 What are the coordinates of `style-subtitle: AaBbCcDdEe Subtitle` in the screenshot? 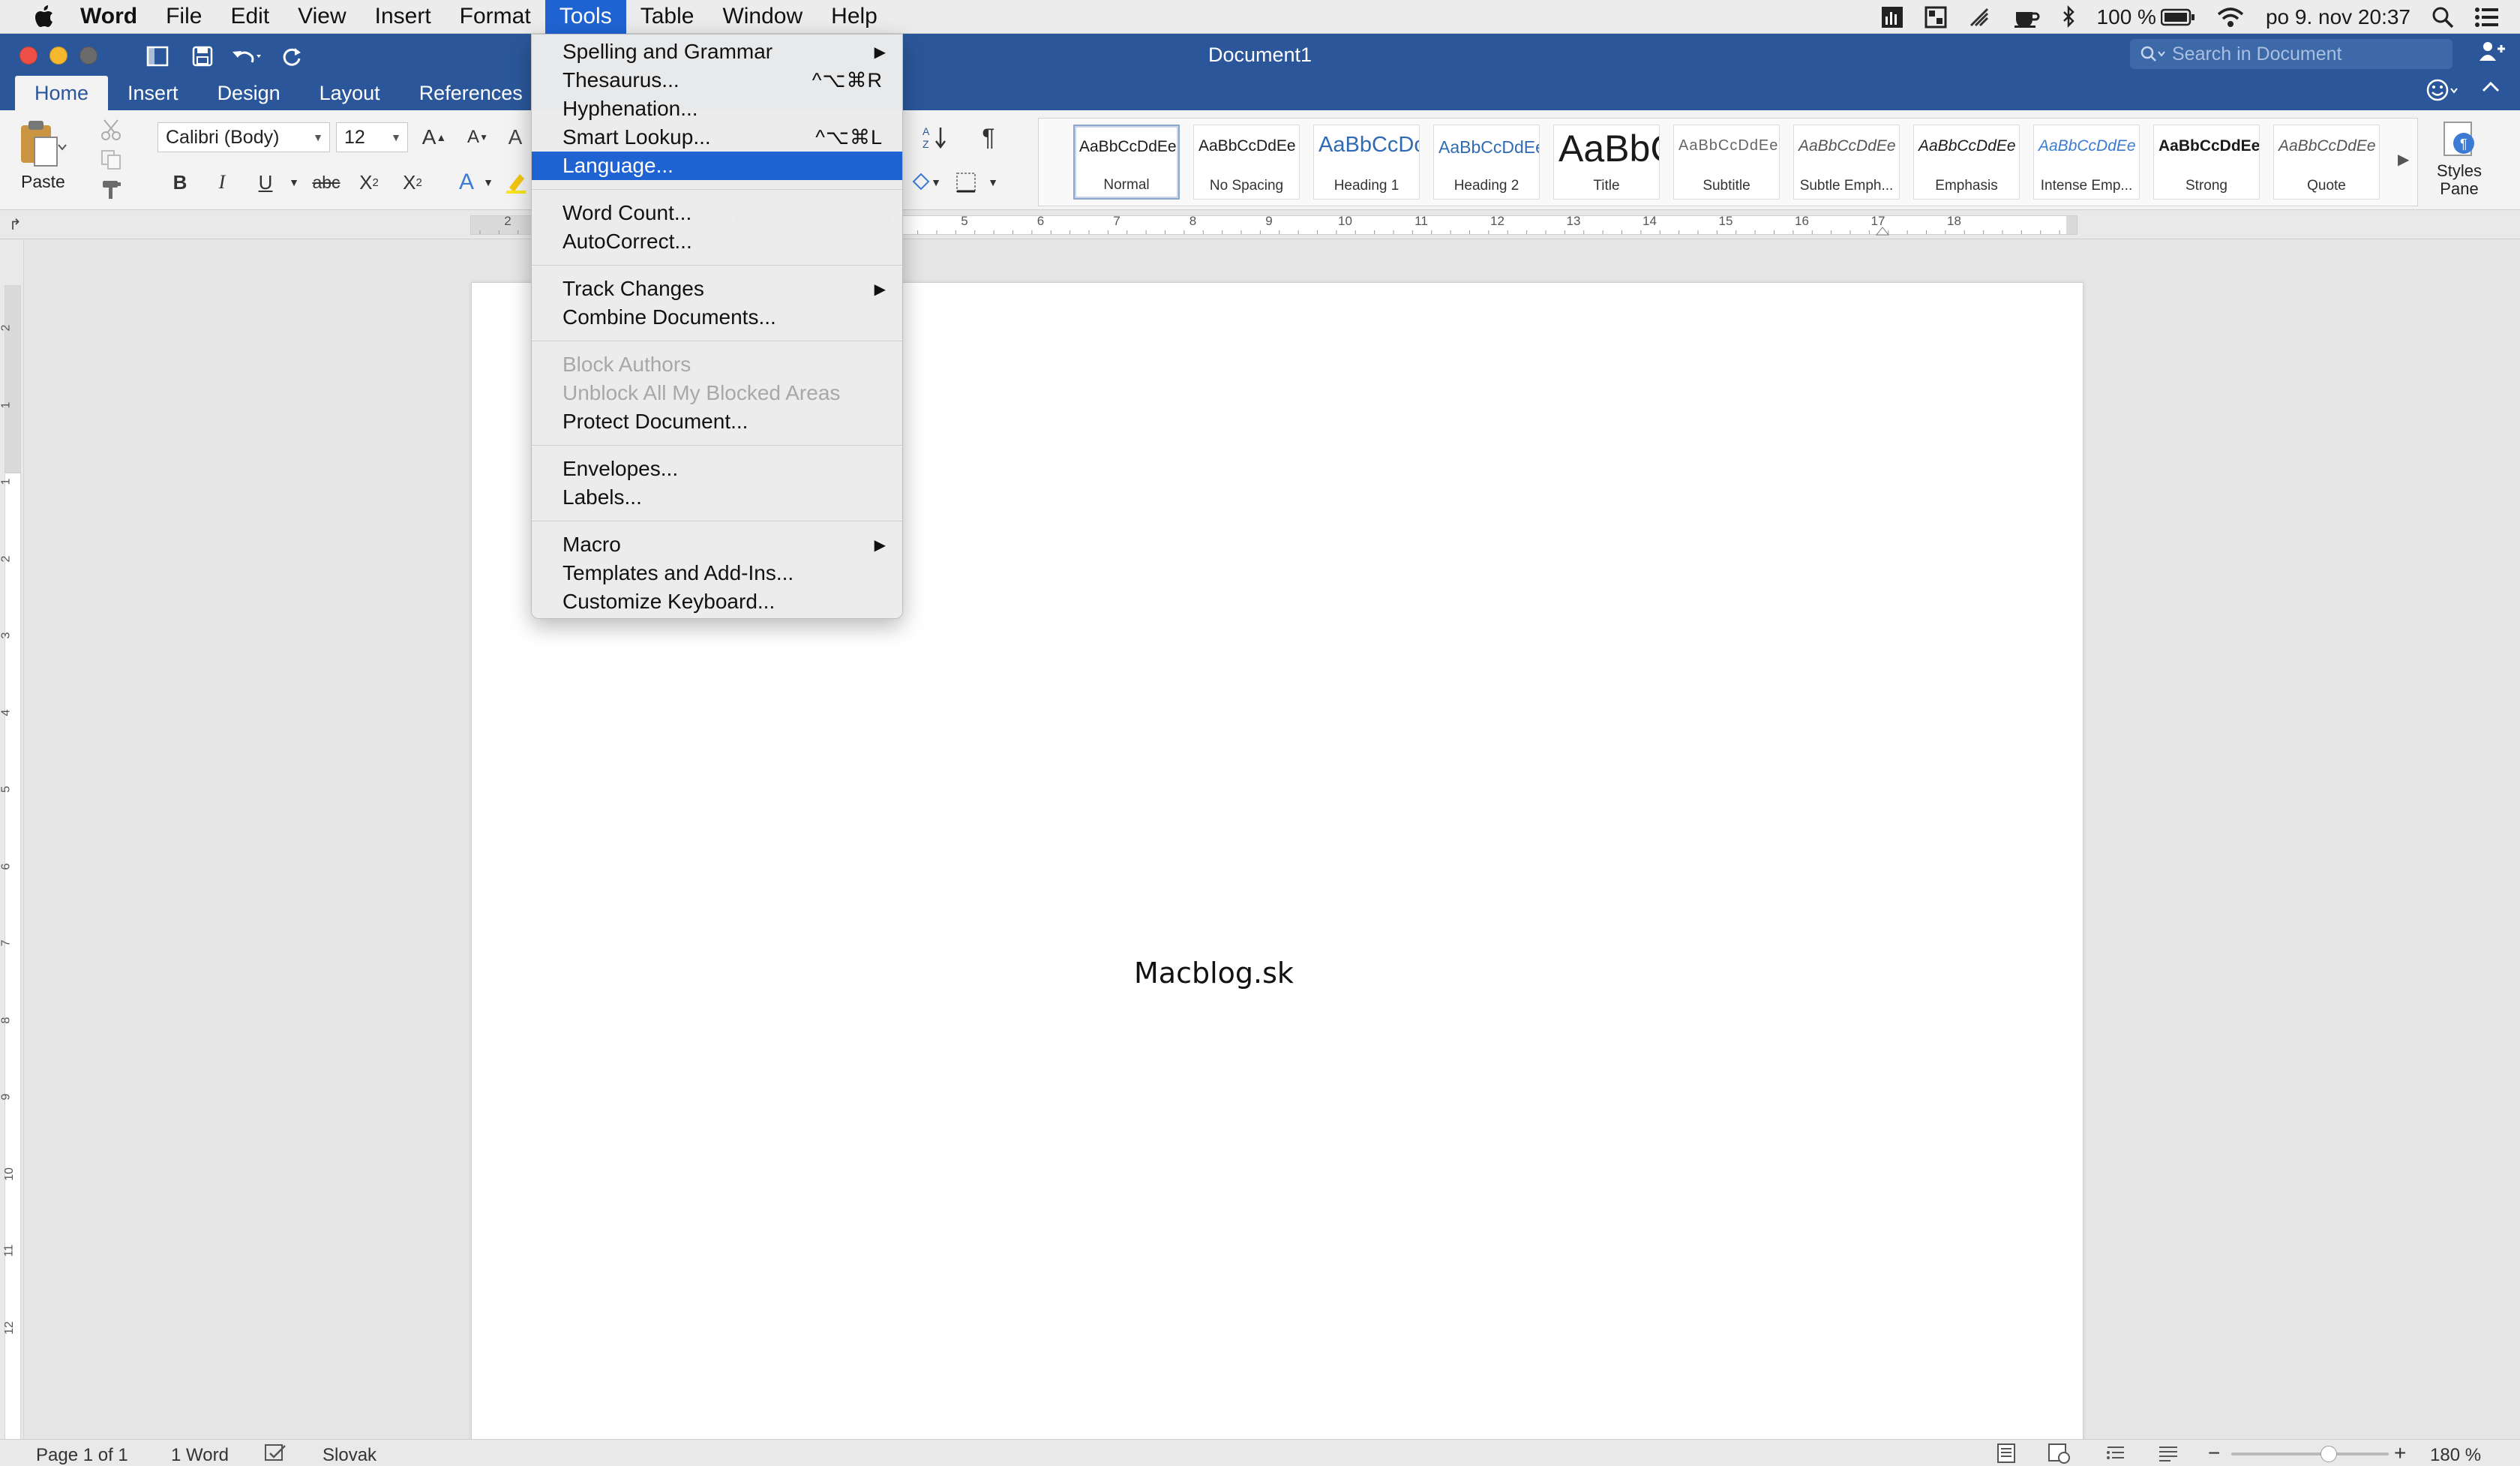 It's located at (1726, 162).